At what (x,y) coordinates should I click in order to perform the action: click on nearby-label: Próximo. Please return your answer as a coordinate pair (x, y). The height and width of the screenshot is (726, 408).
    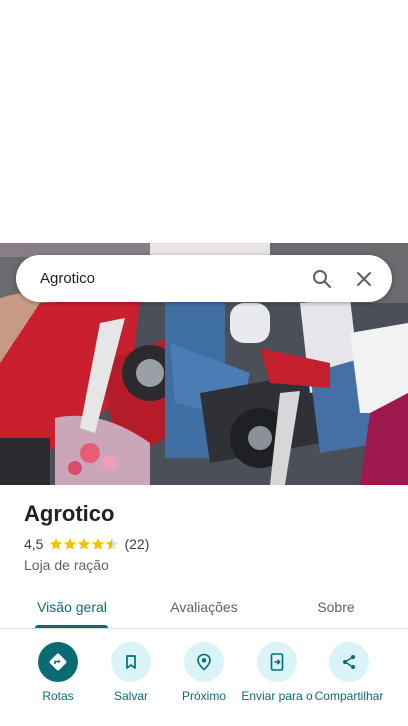
    Looking at the image, I should click on (203, 696).